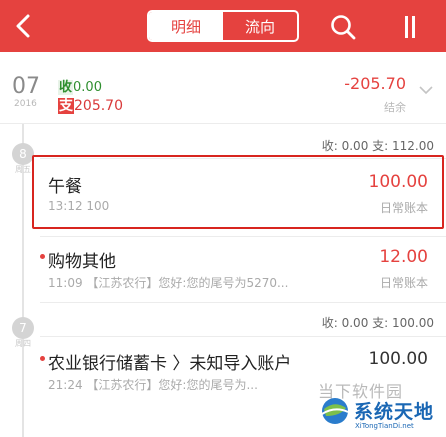 This screenshot has width=446, height=437. I want to click on day-marker: 8 周五, so click(23, 158).